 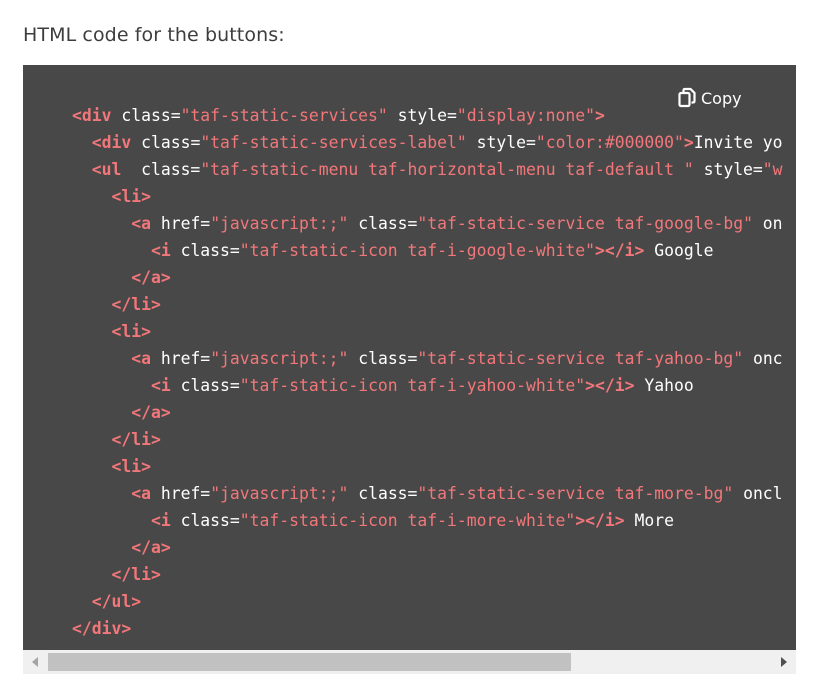 I want to click on code-token-text: Invite yo, so click(x=738, y=142).